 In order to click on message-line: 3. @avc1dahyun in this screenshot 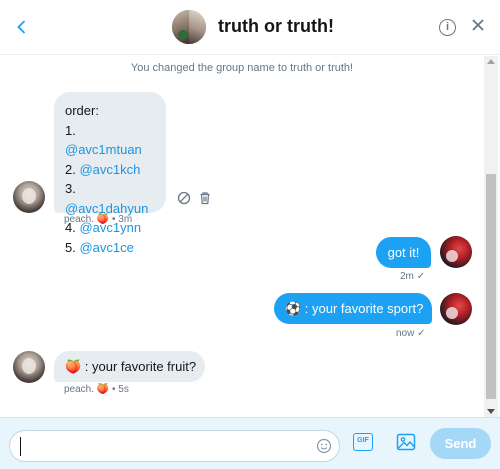, I will do `click(107, 198)`.